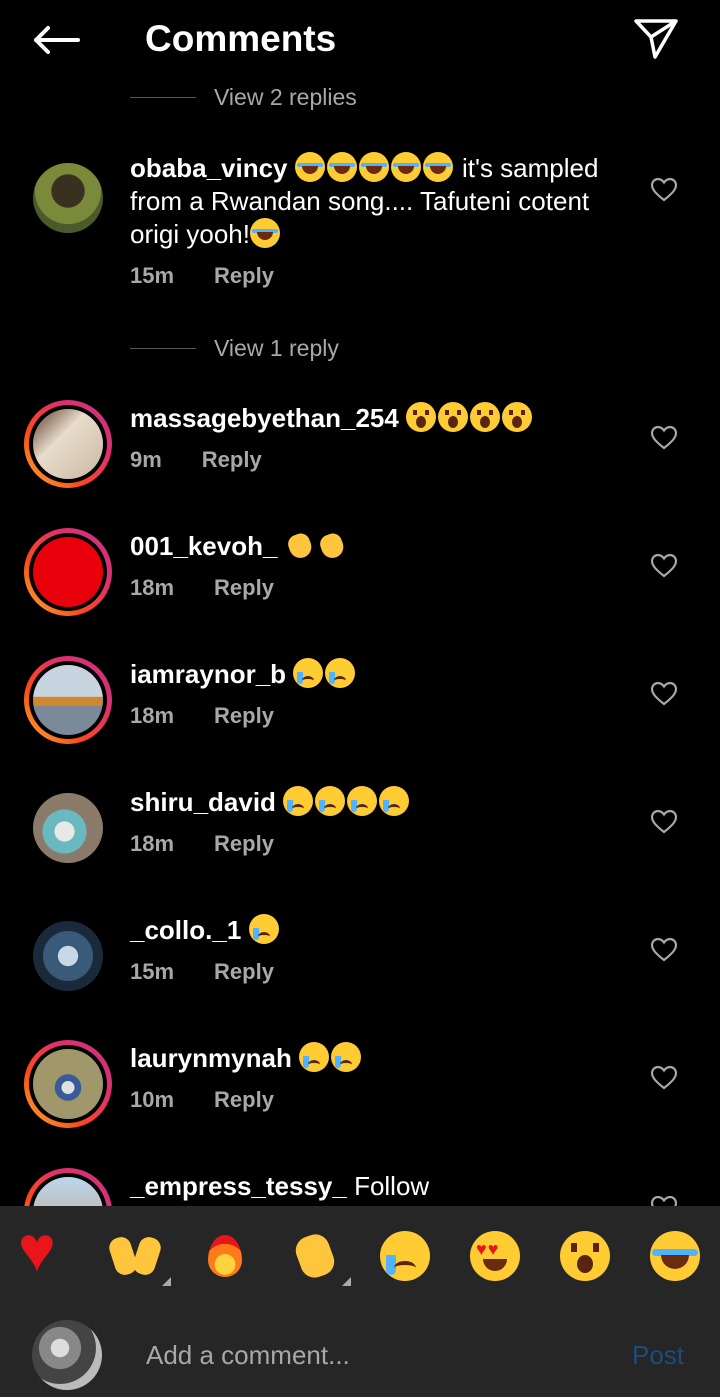  Describe the element at coordinates (185, 930) in the screenshot. I see `comment-username: _collo._1` at that location.